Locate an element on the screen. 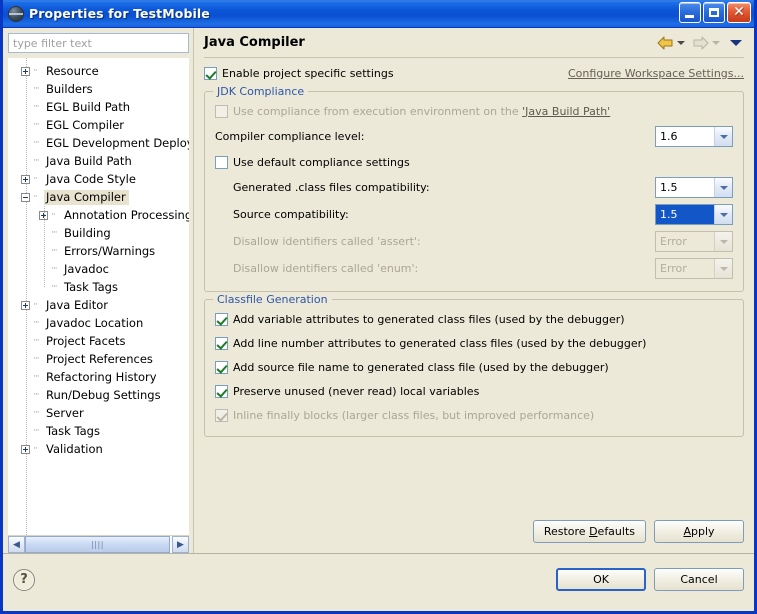 This screenshot has height=614, width=757. tree-item: ··· Errors/Warnings is located at coordinates (98, 251).